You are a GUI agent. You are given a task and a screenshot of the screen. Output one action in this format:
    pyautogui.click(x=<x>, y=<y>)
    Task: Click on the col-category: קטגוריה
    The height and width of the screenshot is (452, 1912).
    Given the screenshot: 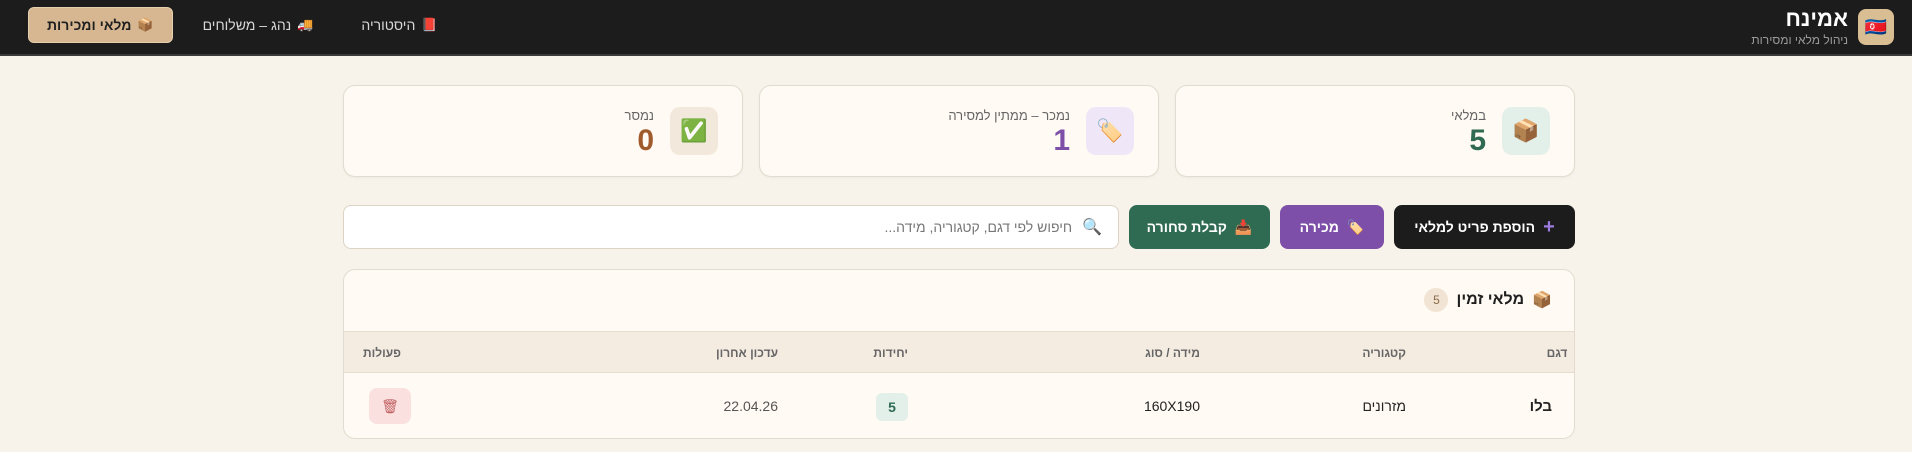 What is the action you would take?
    pyautogui.click(x=1384, y=353)
    